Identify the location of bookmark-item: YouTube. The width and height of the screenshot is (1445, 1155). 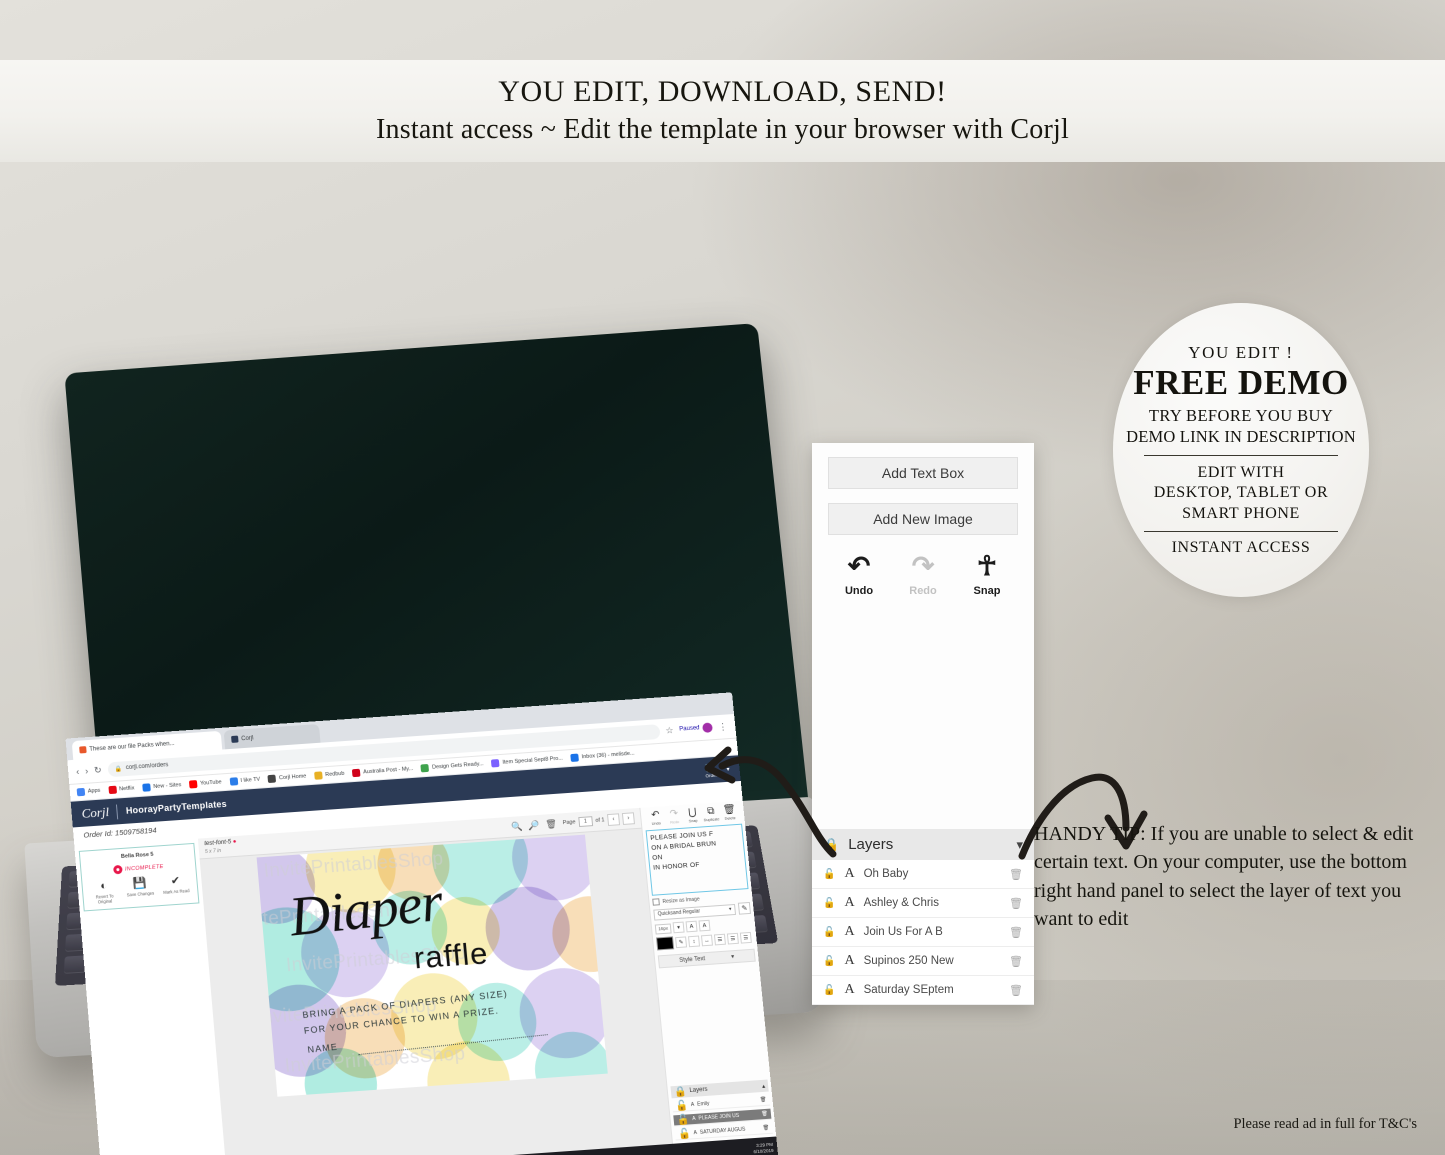
(205, 783).